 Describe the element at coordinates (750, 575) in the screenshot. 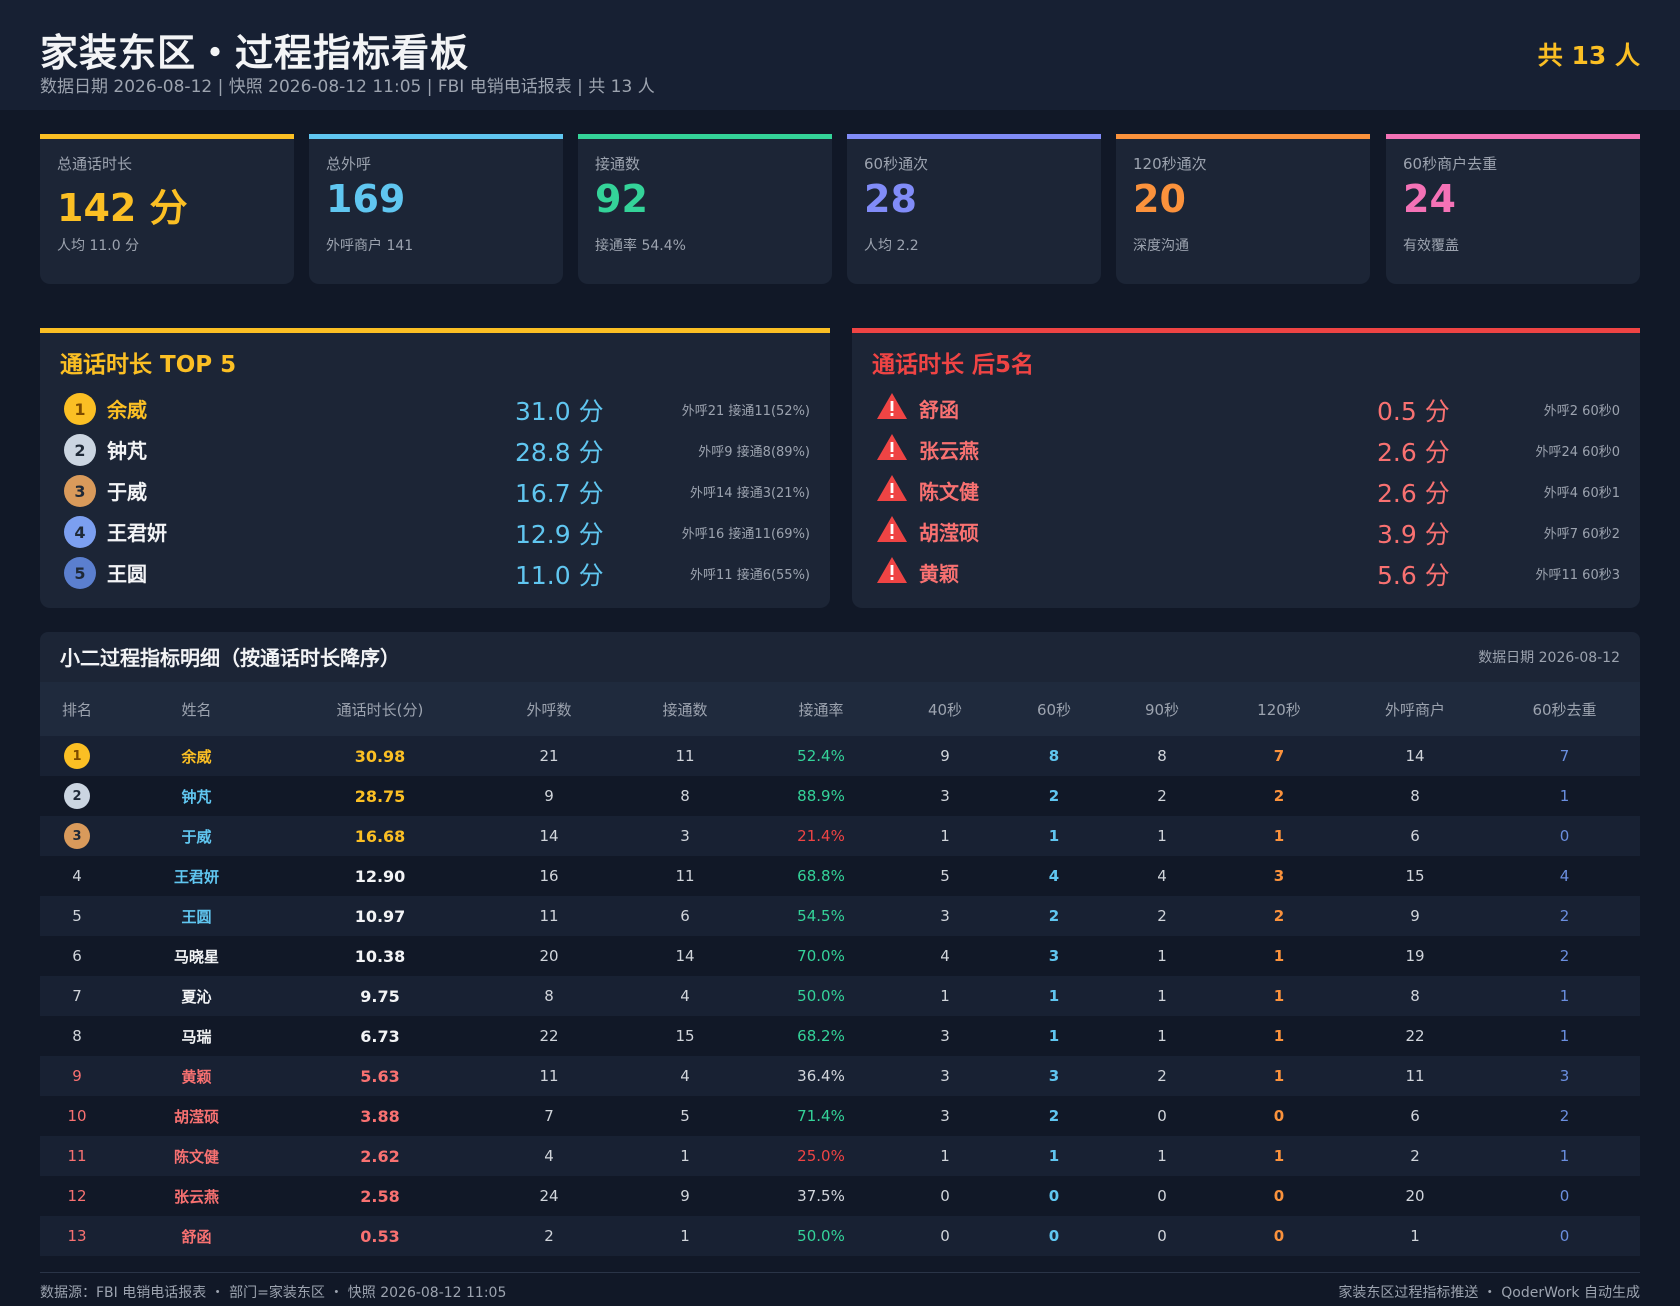

I see `call-summary: 外呼11 接通6(55%)` at that location.